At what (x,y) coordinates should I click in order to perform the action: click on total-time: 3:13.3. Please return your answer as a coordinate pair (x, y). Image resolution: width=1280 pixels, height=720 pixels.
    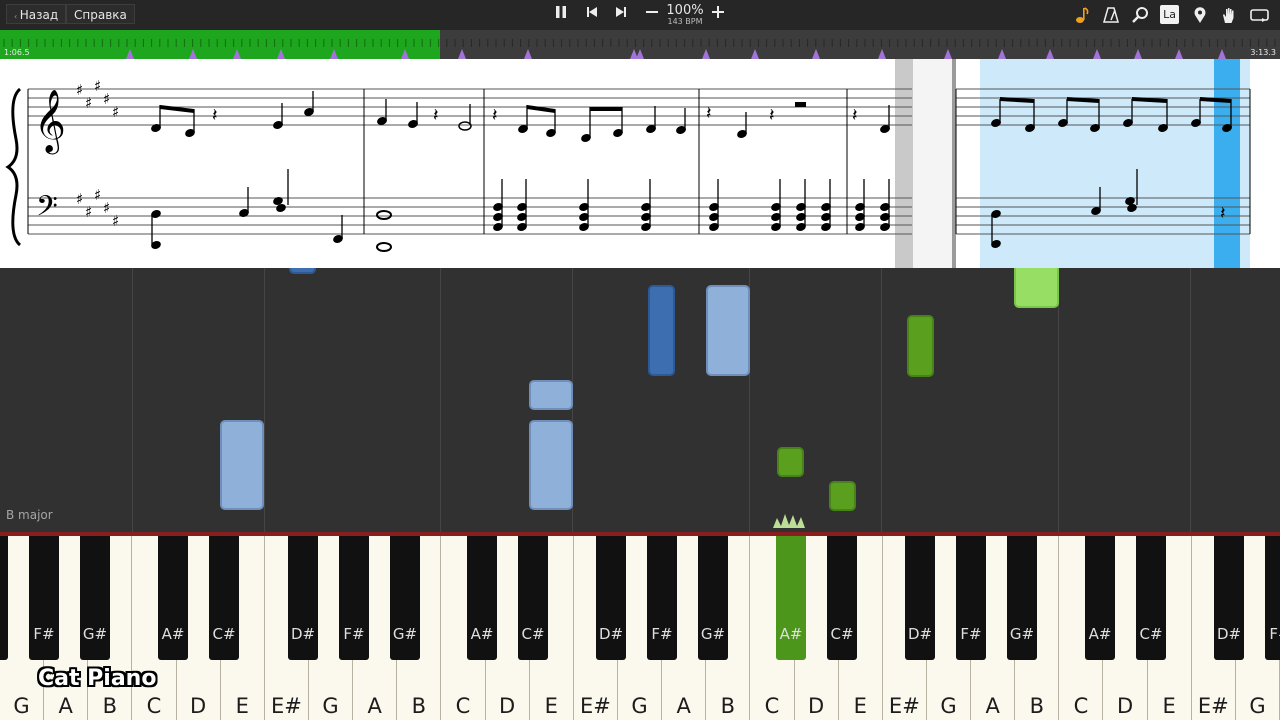
    Looking at the image, I should click on (1263, 52).